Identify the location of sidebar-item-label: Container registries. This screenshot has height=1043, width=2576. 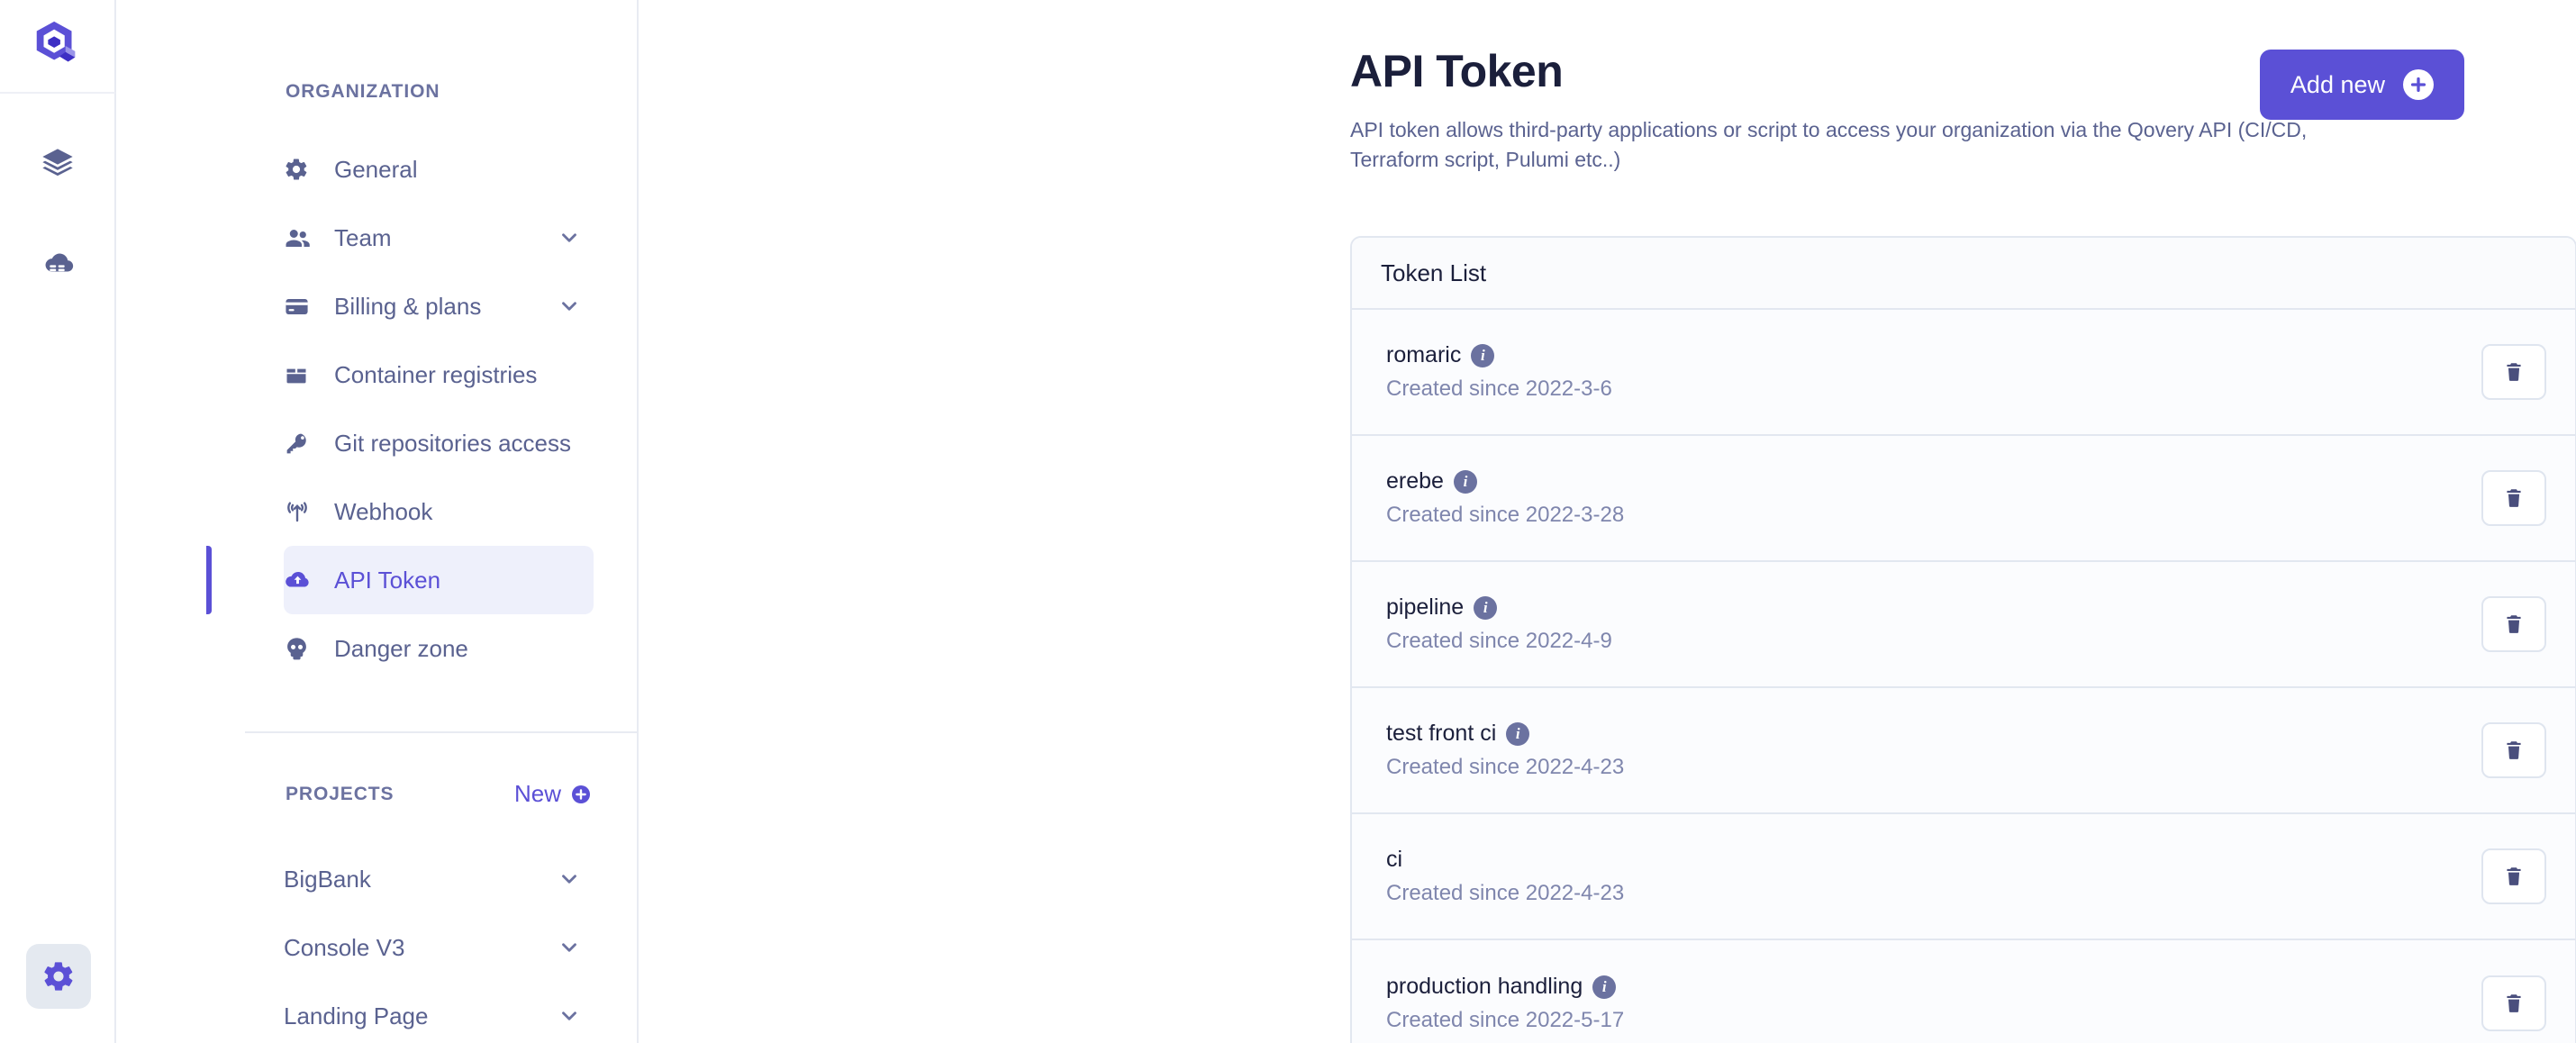
(436, 374).